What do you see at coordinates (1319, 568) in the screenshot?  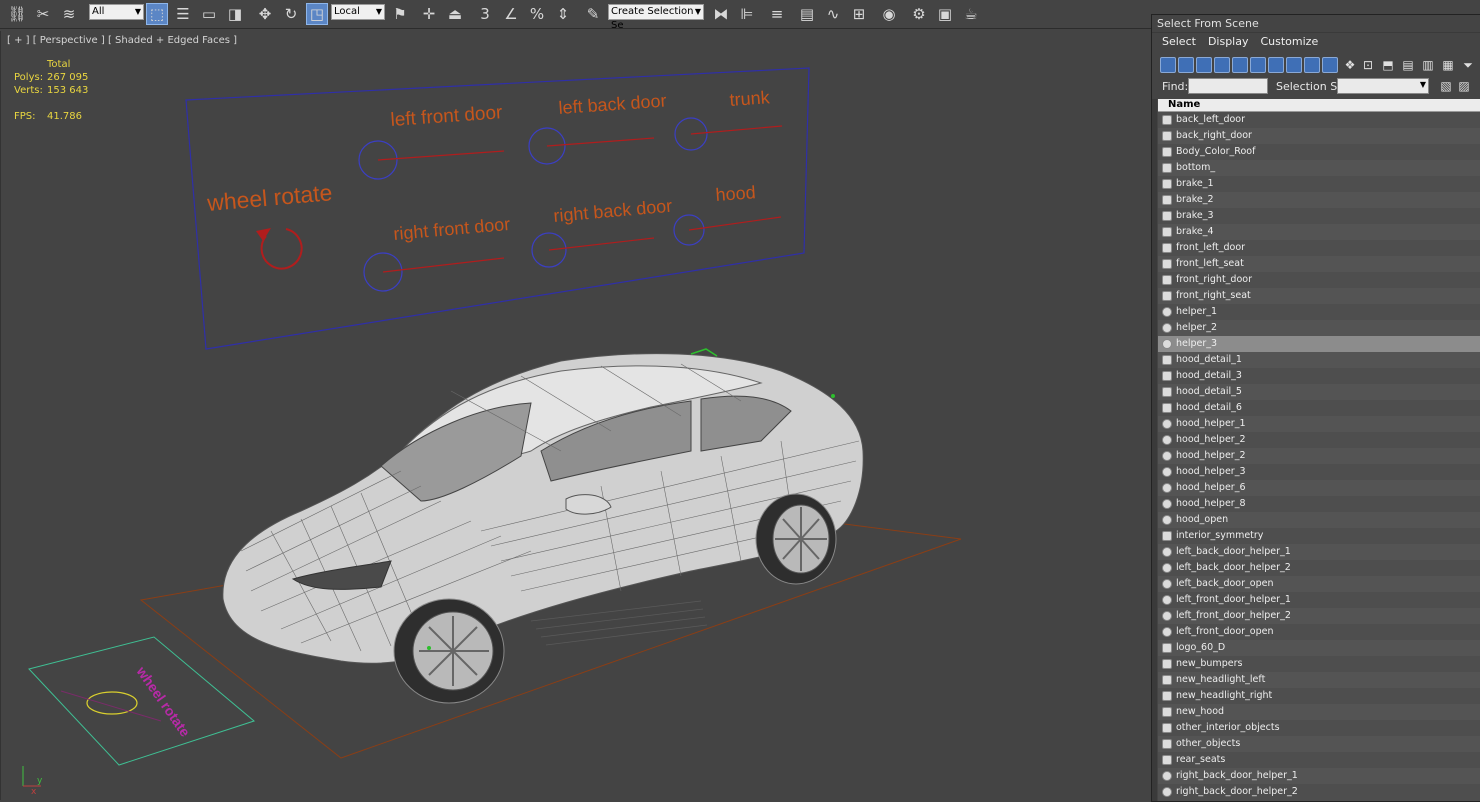 I see `list-item: left_back_door_helper_2` at bounding box center [1319, 568].